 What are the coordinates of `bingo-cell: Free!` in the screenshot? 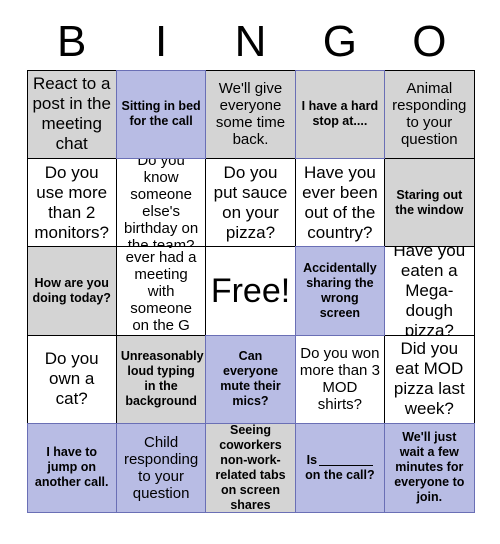 It's located at (250, 291).